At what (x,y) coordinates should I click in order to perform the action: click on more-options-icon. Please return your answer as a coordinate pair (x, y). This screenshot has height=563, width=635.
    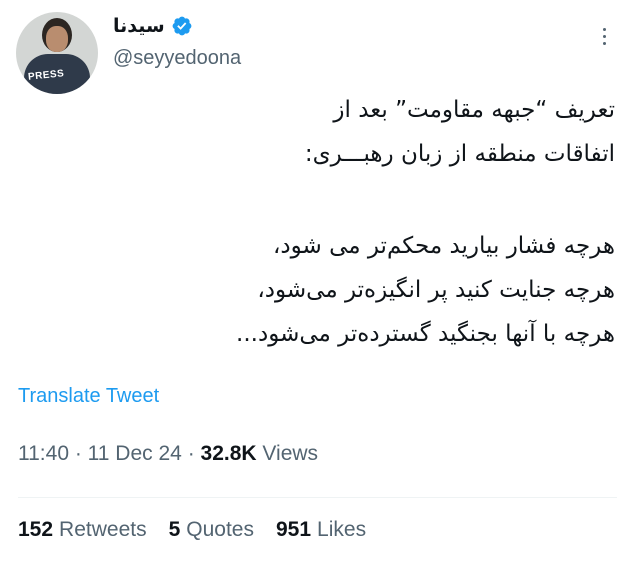
    Looking at the image, I should click on (604, 39).